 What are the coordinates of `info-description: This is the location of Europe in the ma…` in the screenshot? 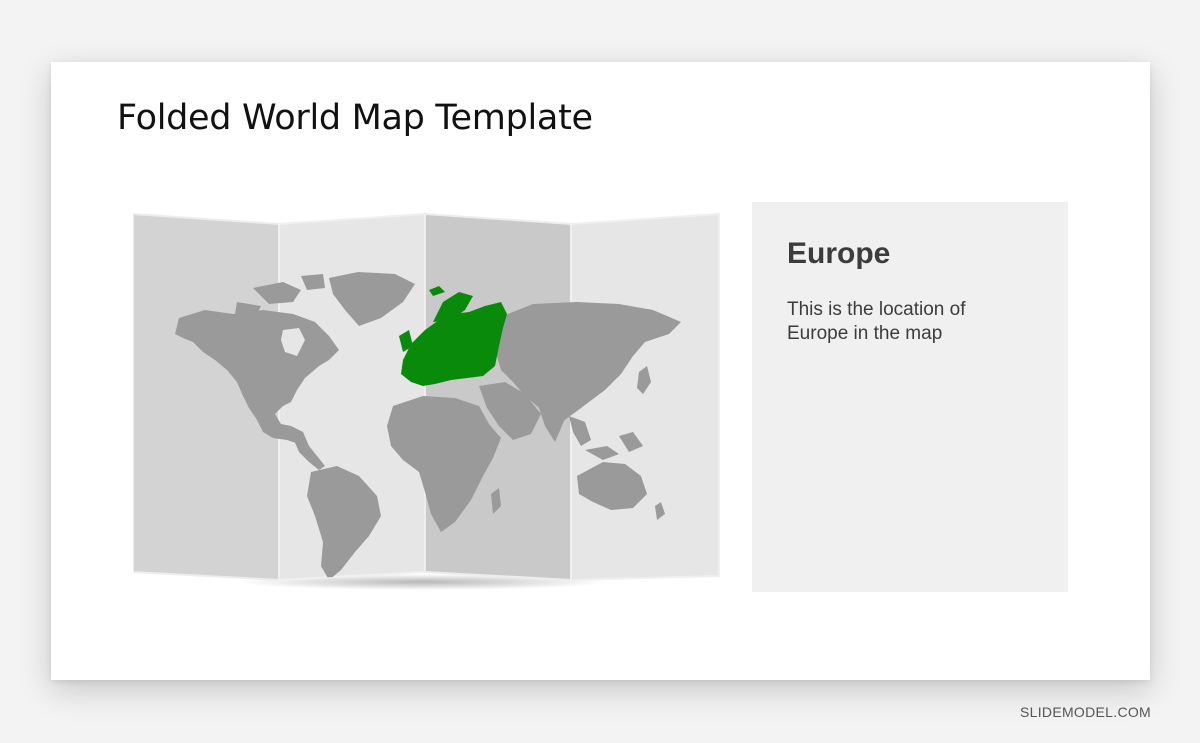 It's located at (917, 322).